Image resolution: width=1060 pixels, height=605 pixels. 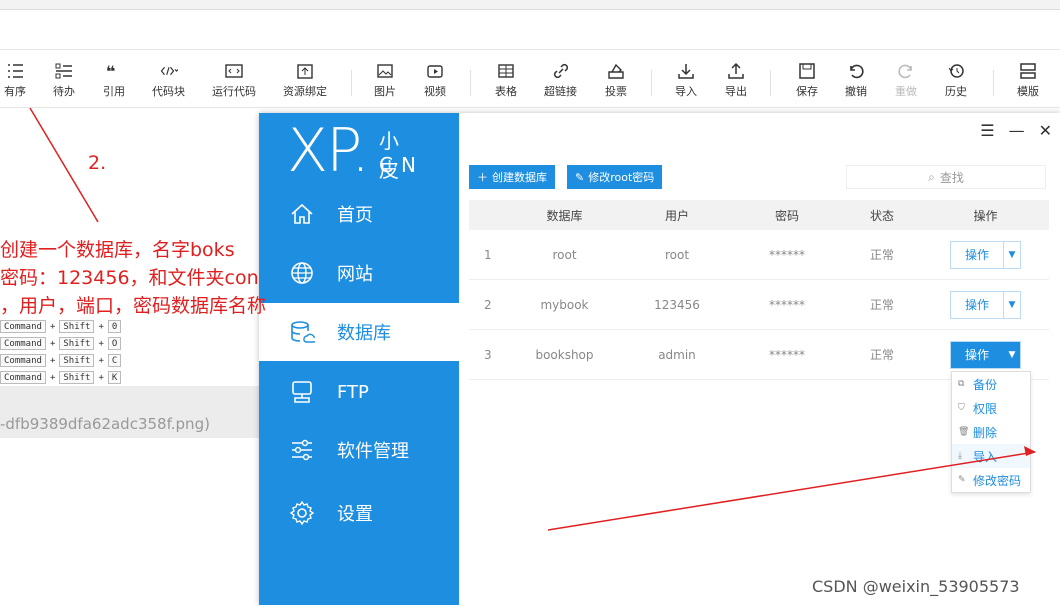 I want to click on arrow-head-icon, so click(x=1030, y=451).